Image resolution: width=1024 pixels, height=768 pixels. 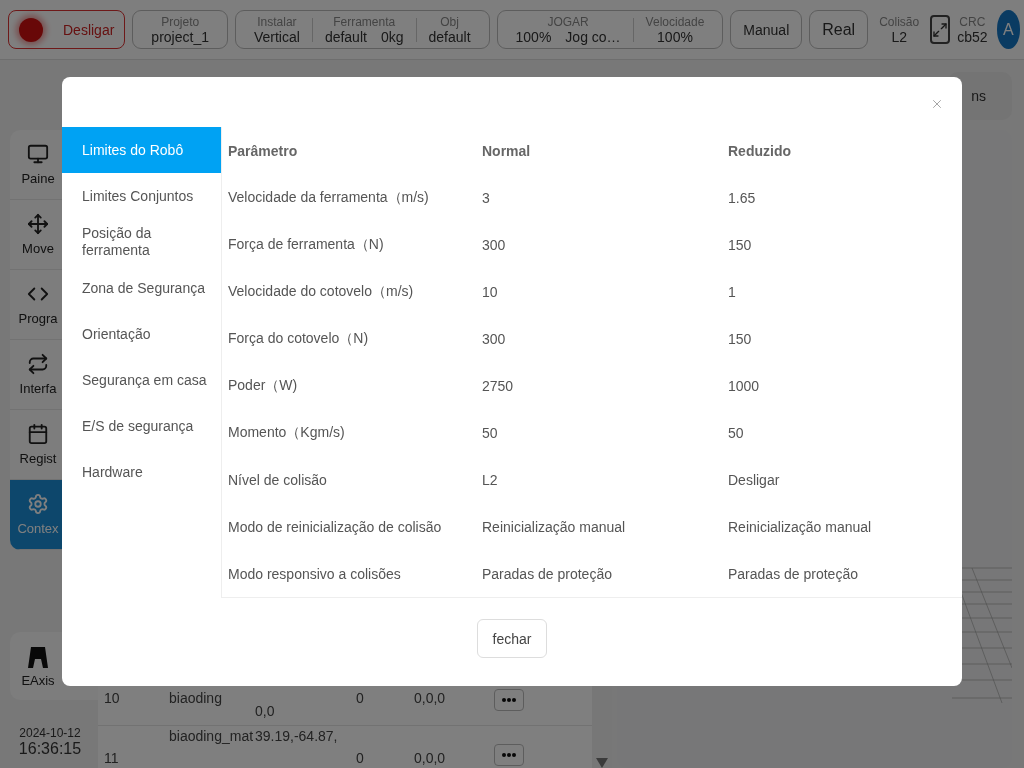 What do you see at coordinates (180, 37) in the screenshot?
I see `status-value: project_1` at bounding box center [180, 37].